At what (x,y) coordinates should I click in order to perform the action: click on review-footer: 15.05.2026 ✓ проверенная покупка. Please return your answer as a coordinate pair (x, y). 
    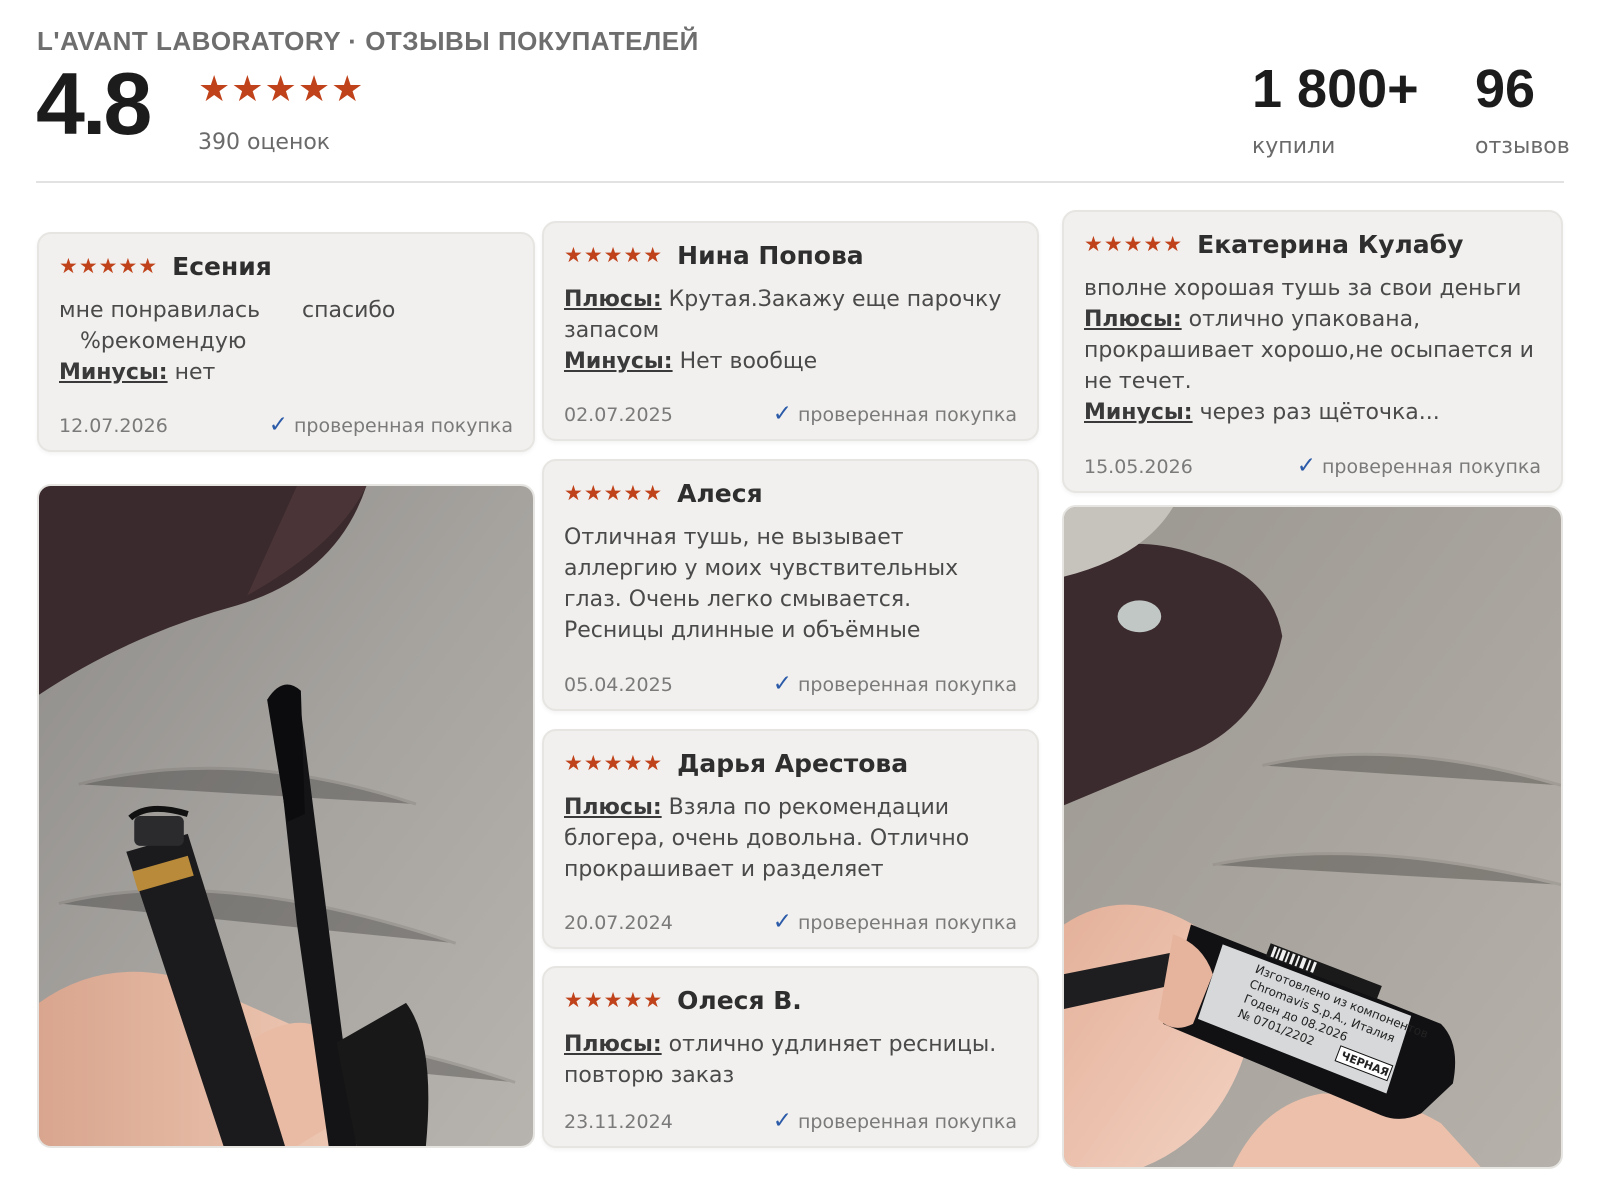
    Looking at the image, I should click on (1312, 466).